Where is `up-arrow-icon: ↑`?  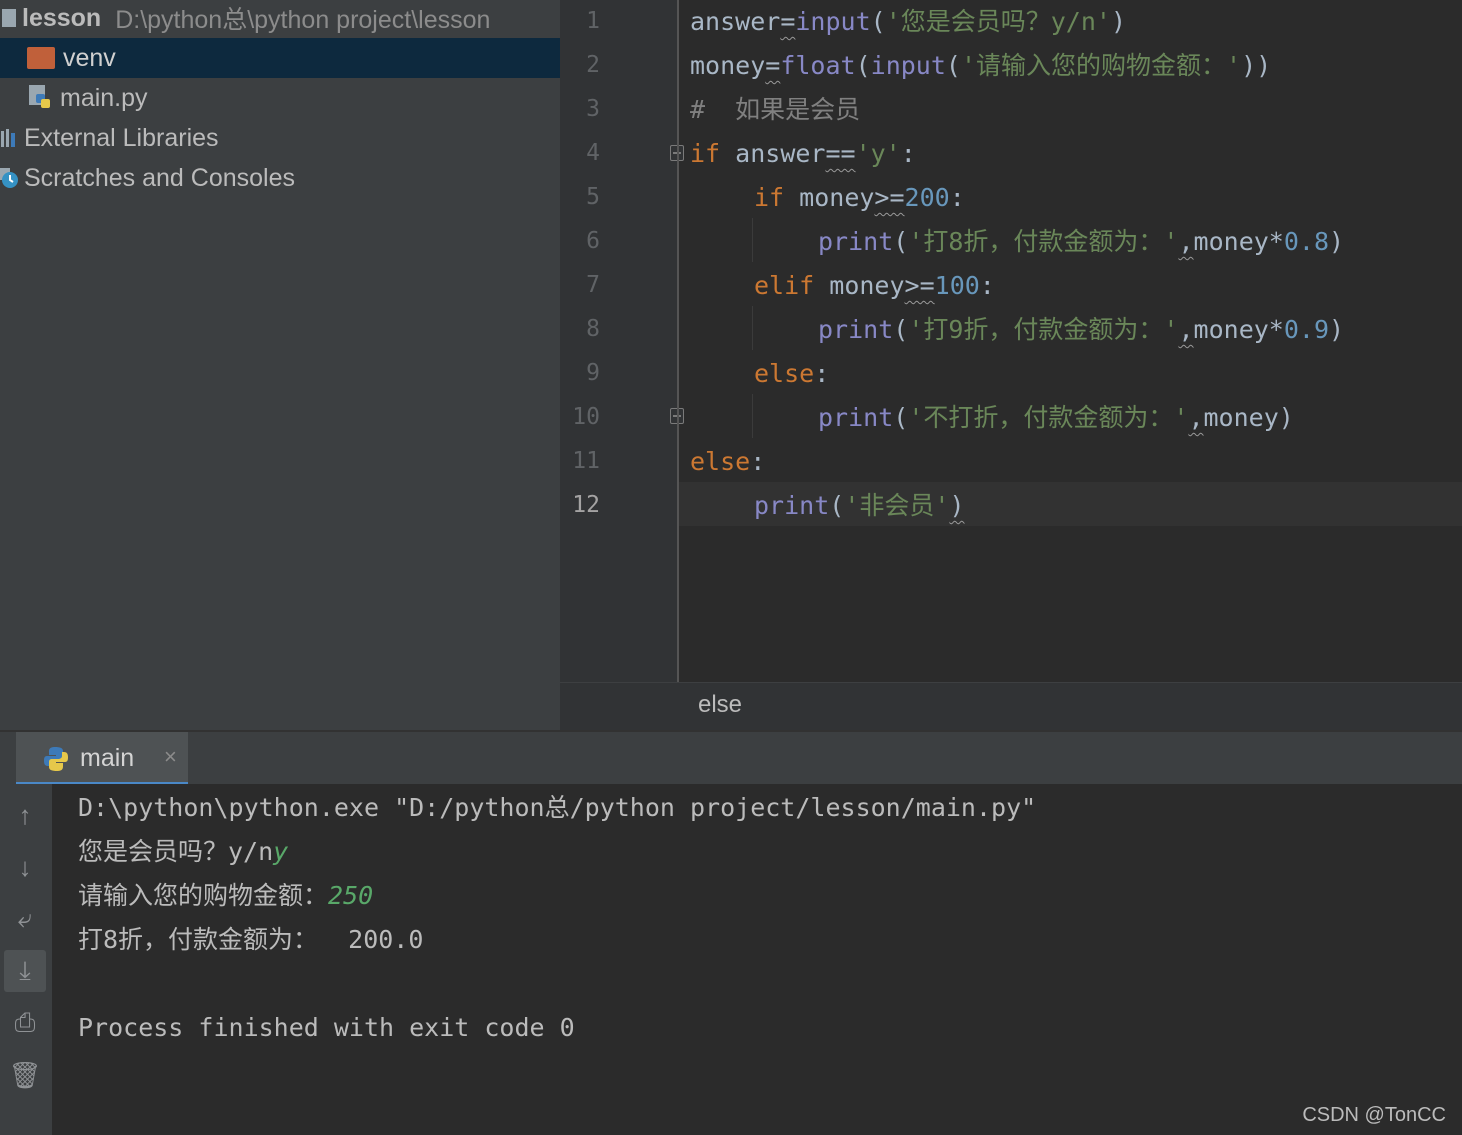
up-arrow-icon: ↑ is located at coordinates (25, 815).